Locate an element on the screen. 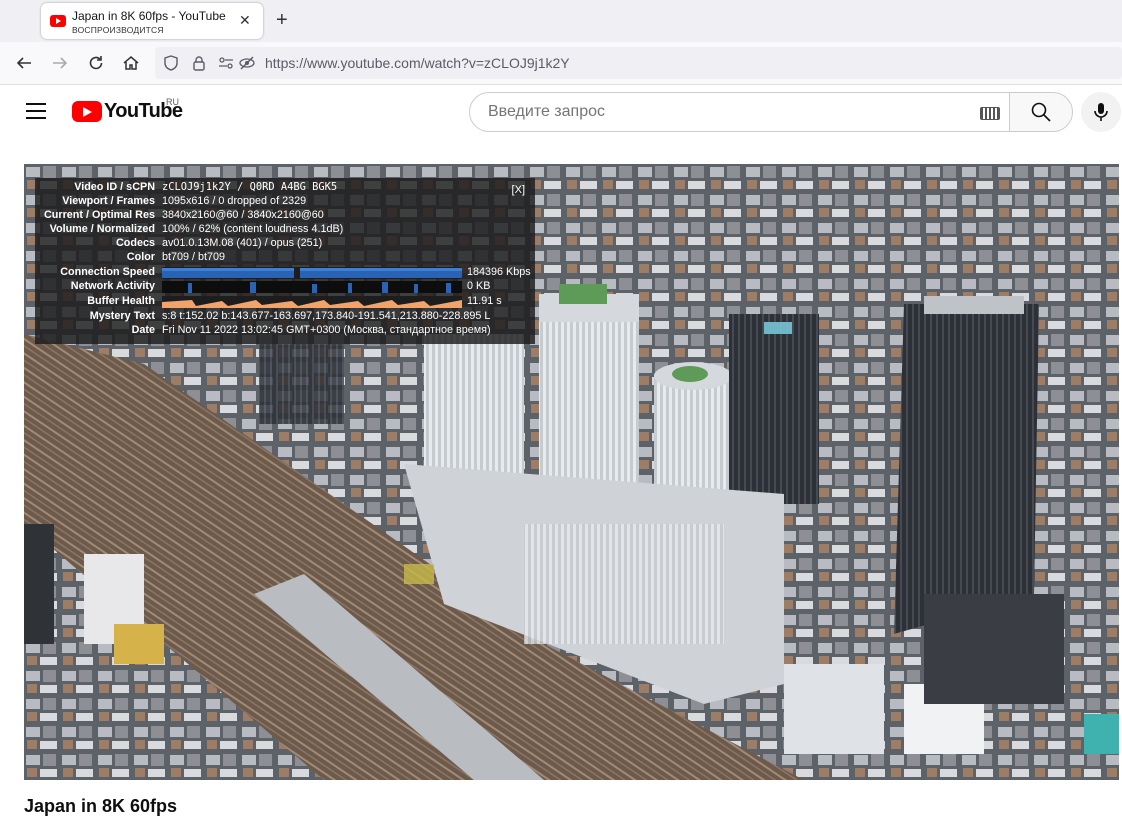 This screenshot has height=829, width=1122. network-activity-graph is located at coordinates (312, 287).